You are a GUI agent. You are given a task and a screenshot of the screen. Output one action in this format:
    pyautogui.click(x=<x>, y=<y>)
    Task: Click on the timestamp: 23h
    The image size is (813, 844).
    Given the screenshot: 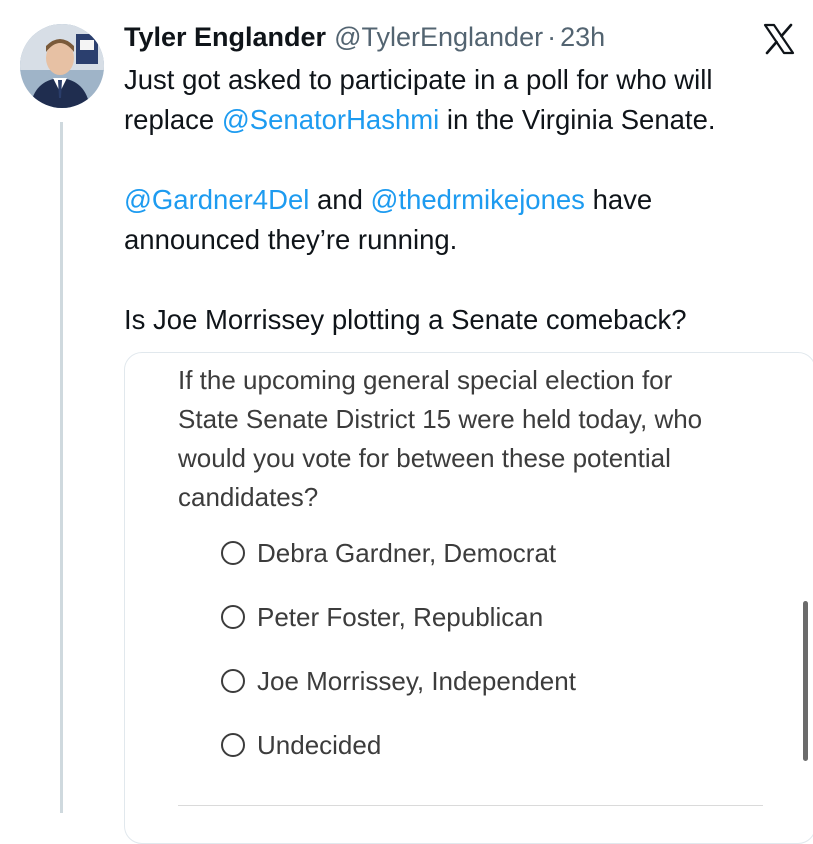 What is the action you would take?
    pyautogui.click(x=582, y=37)
    